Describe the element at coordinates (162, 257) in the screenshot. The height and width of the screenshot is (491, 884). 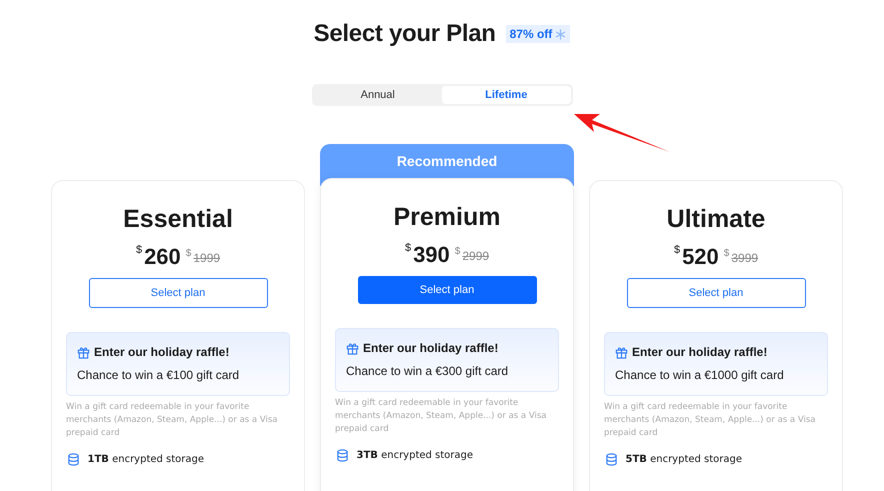
I see `price: 260` at that location.